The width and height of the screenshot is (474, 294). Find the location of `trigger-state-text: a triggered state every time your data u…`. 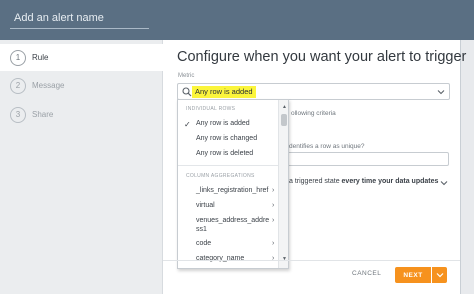

trigger-state-text: a triggered state every time your data u… is located at coordinates (363, 181).